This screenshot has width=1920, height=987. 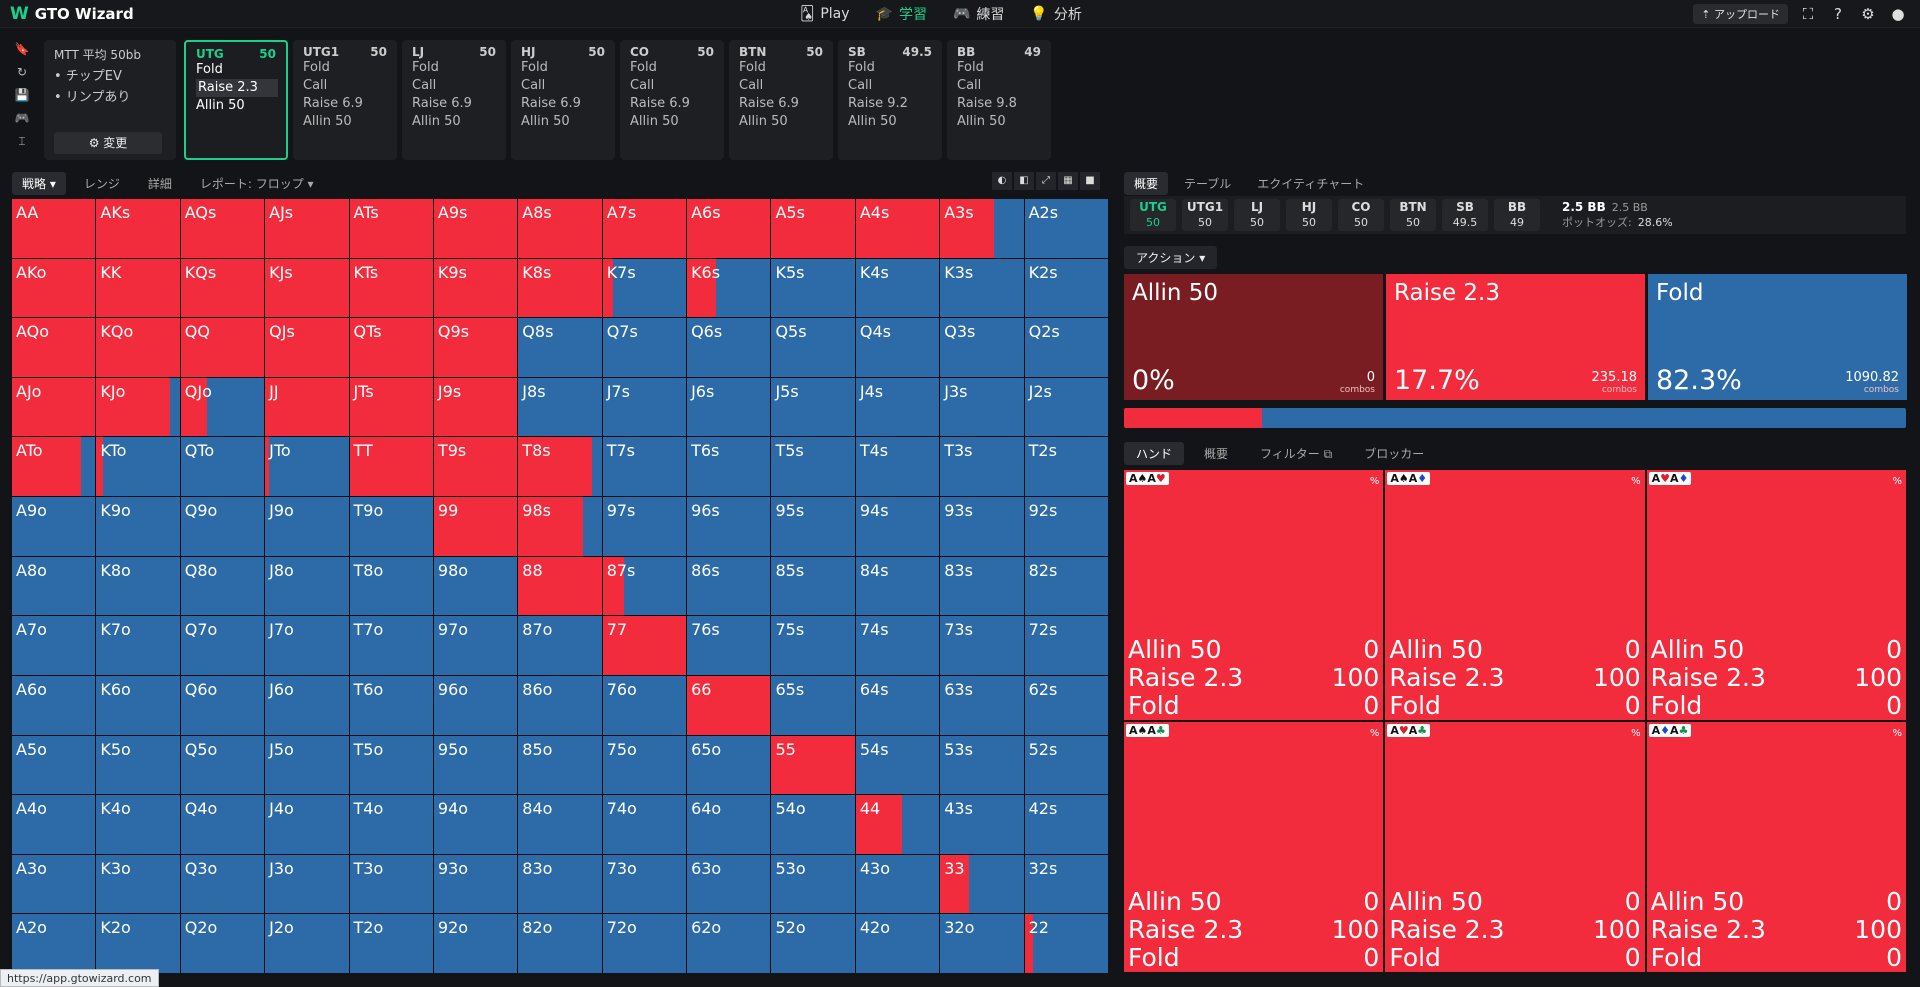 I want to click on hand-cell: Q2o, so click(x=222, y=943).